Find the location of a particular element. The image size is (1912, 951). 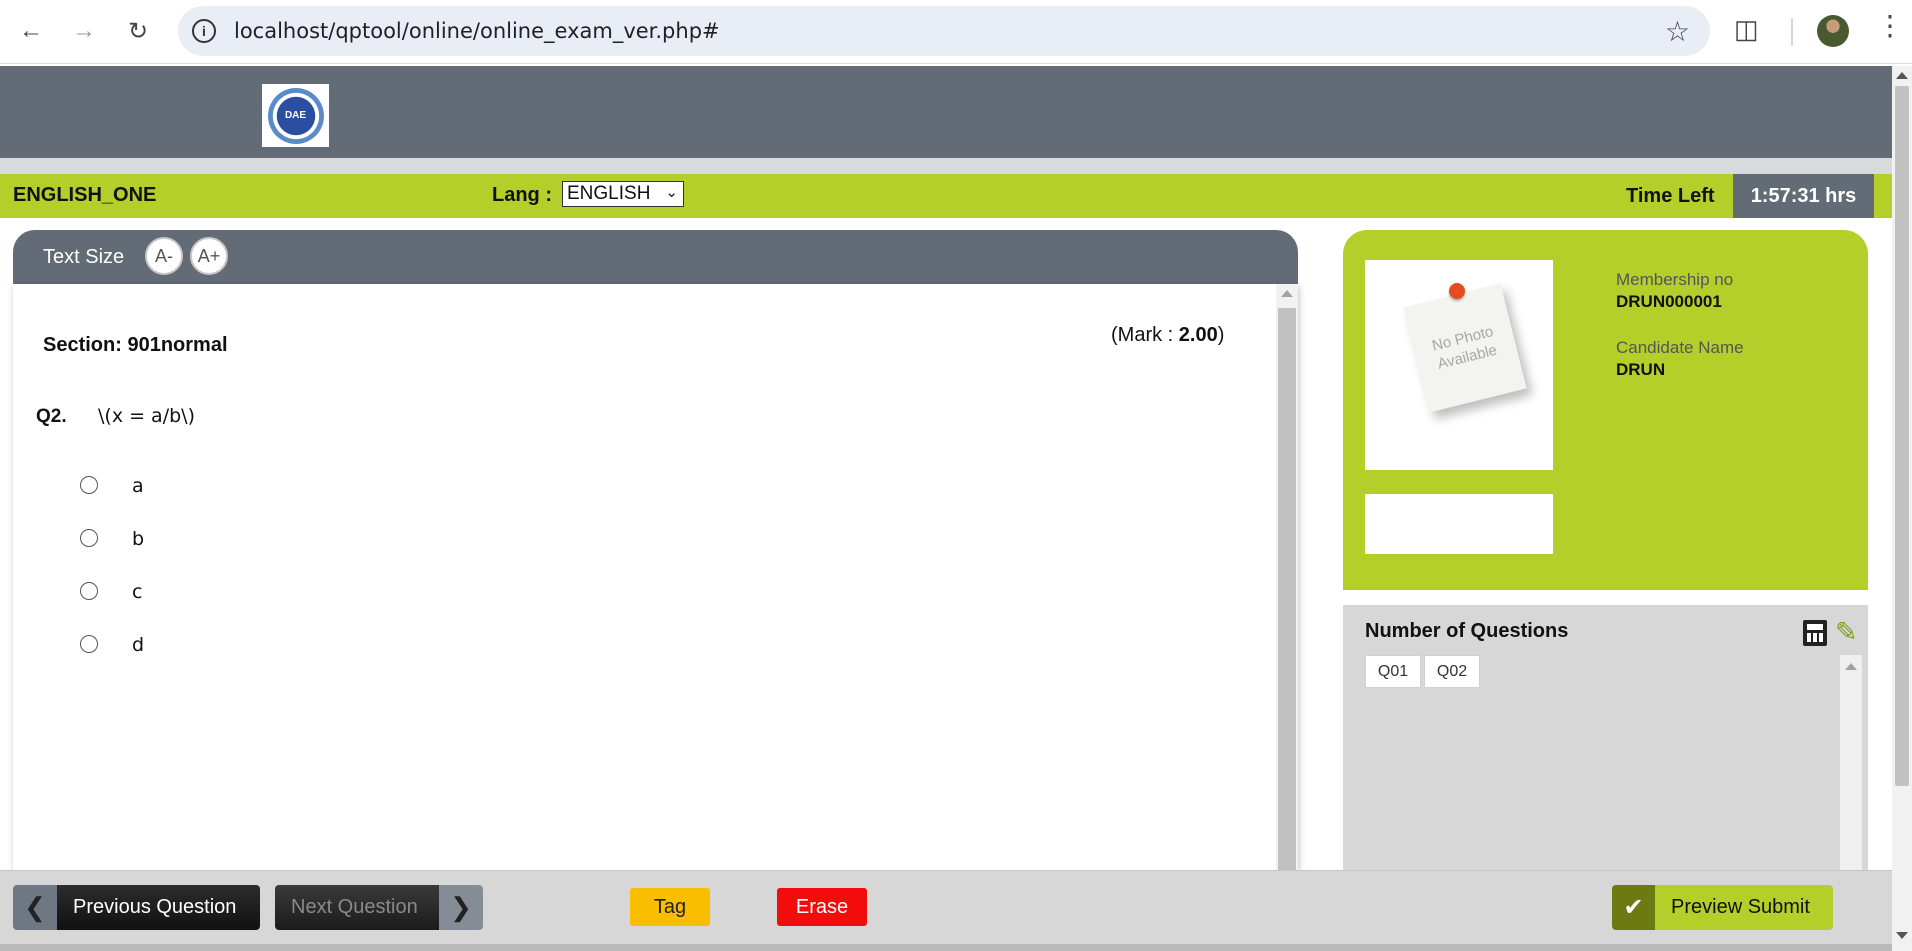

mark-prefix: (Mark : is located at coordinates (1145, 335).